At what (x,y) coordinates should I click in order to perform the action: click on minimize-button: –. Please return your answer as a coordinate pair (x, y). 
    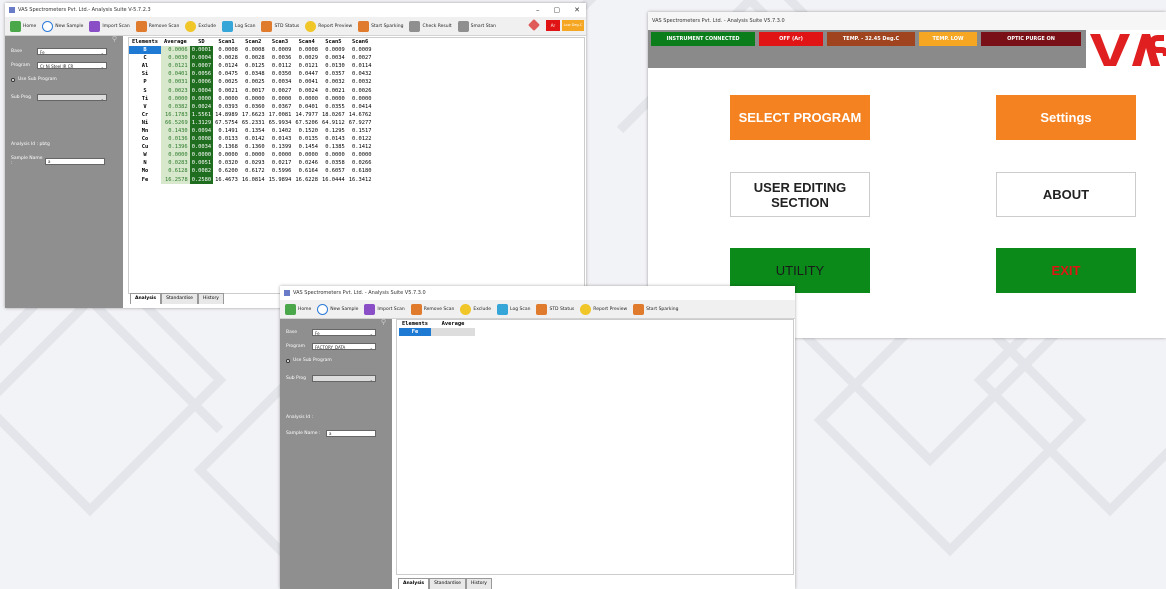
    Looking at the image, I should click on (538, 10).